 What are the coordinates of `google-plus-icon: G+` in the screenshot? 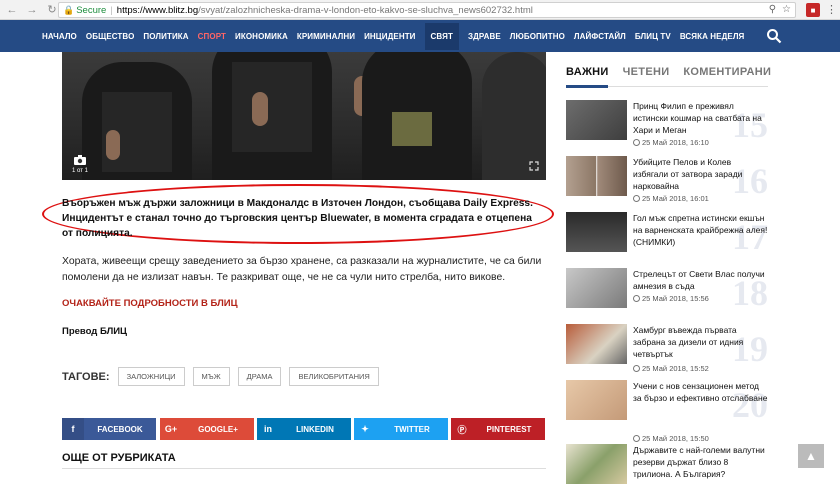 It's located at (171, 429).